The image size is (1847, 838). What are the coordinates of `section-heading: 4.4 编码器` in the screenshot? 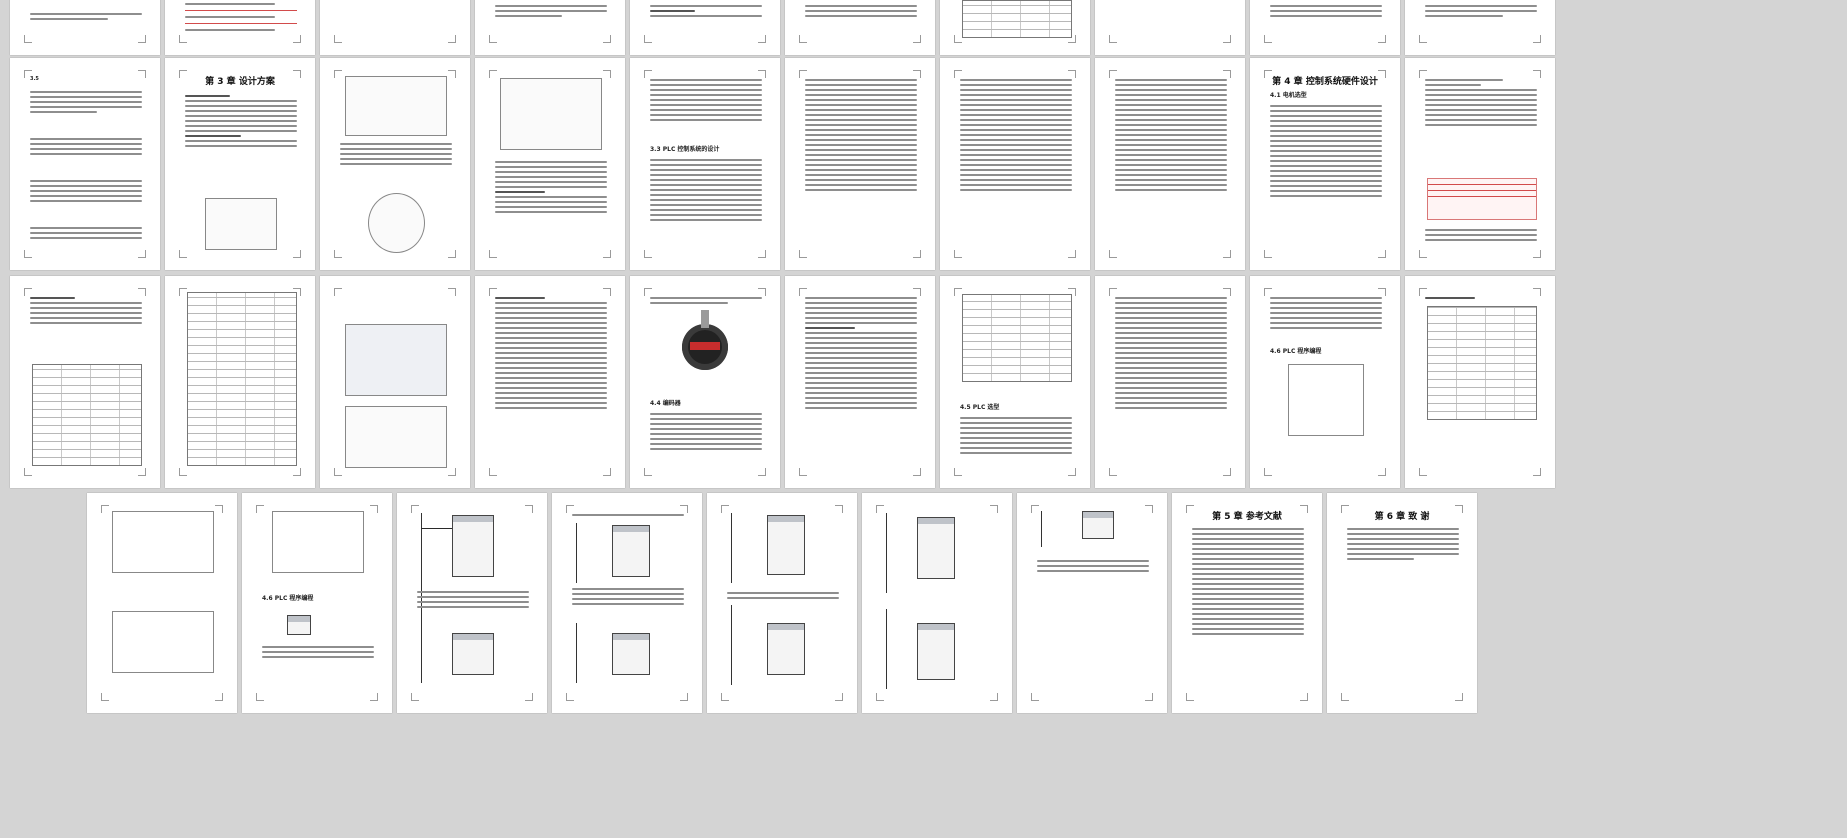 It's located at (665, 403).